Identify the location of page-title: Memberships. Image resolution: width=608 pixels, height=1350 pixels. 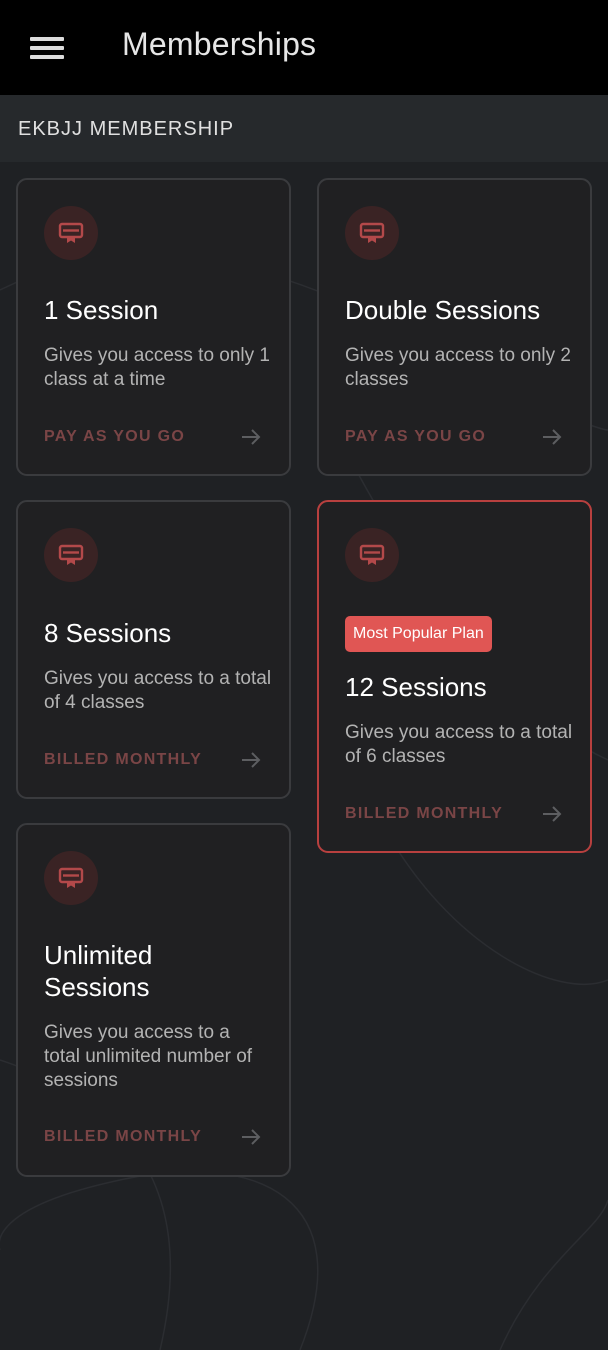
(219, 44).